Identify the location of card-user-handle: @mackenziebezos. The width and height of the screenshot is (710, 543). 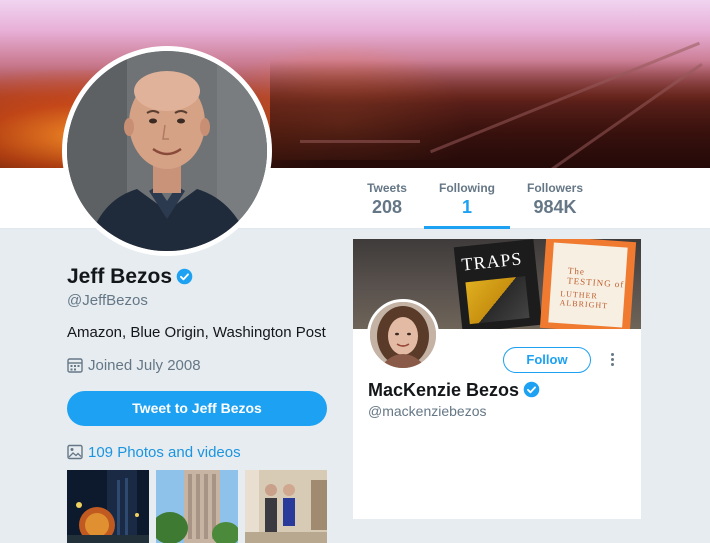
(427, 411).